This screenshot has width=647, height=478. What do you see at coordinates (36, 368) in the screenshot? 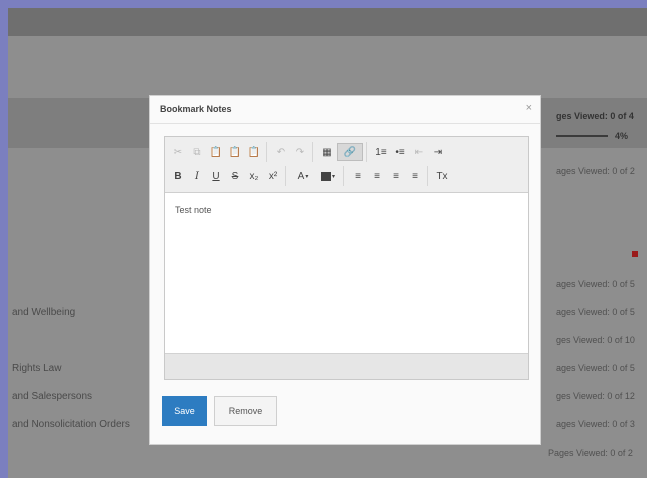
I see `lesson-link: Rights Law` at bounding box center [36, 368].